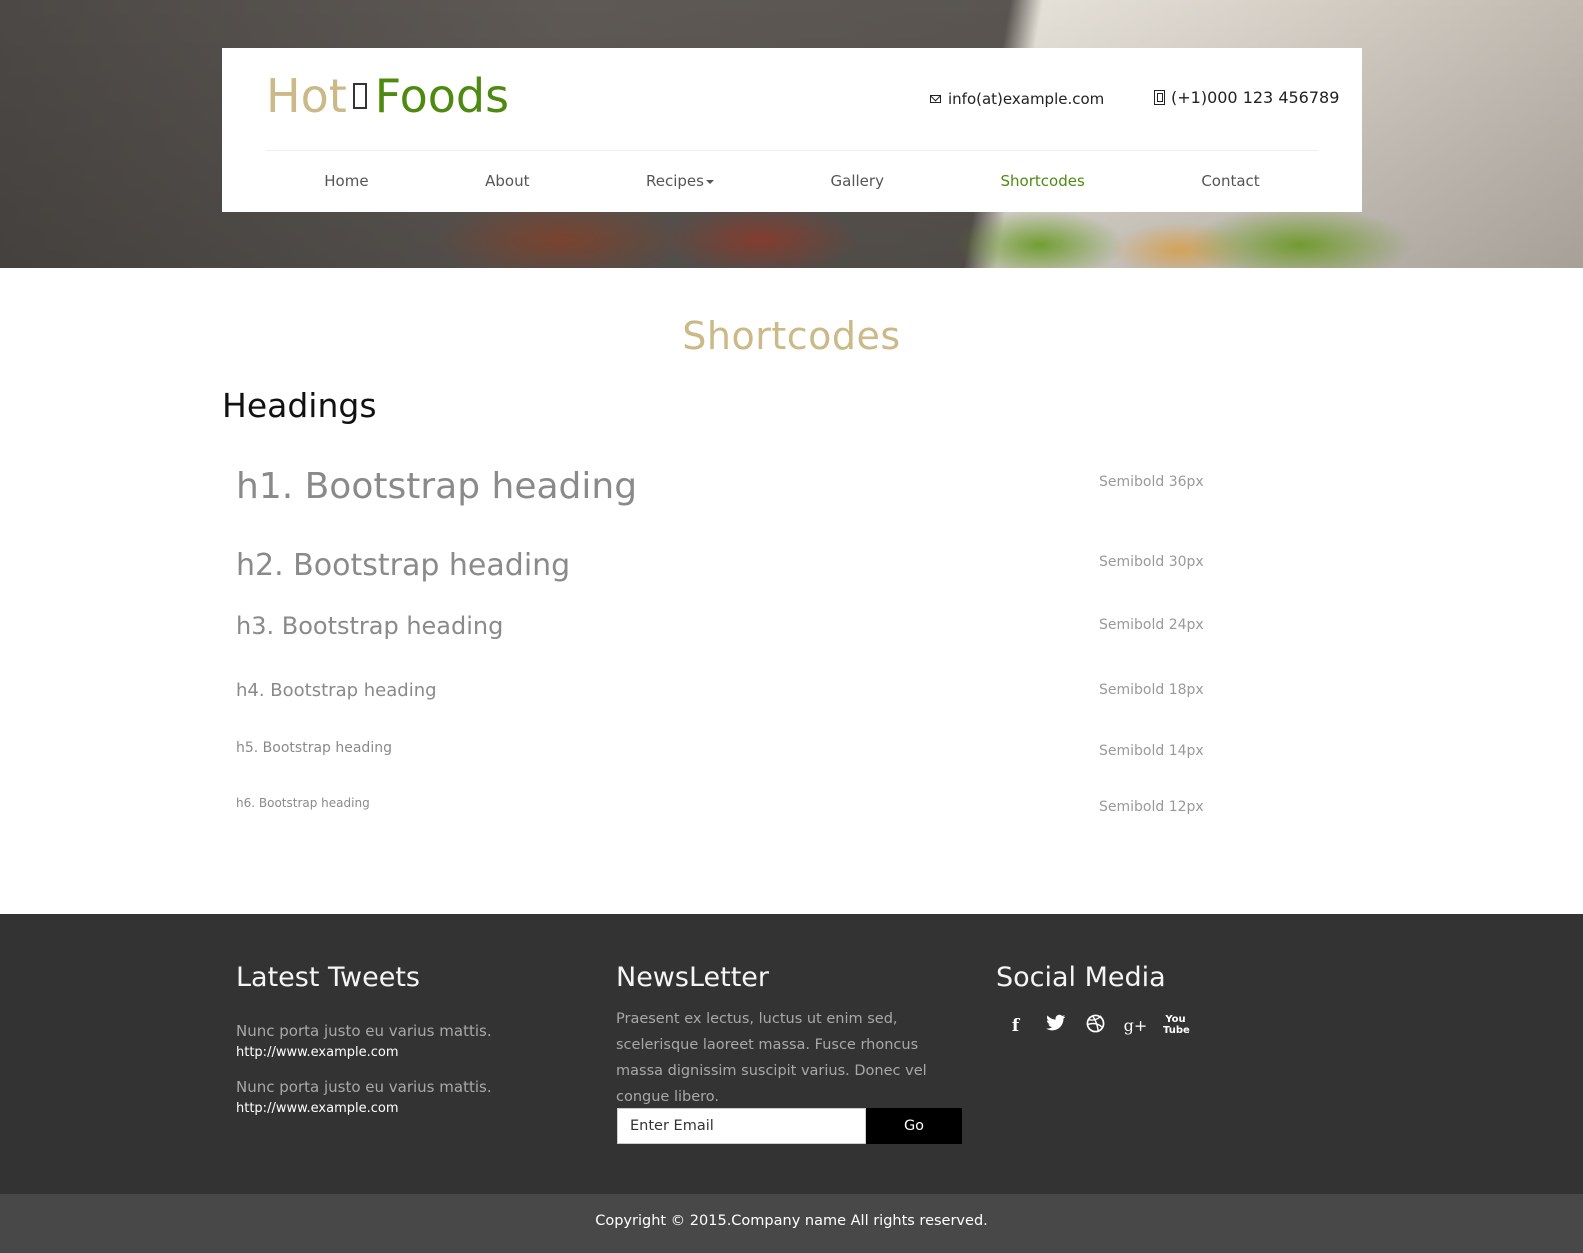  I want to click on nav-recipes-label: Recipes, so click(675, 181).